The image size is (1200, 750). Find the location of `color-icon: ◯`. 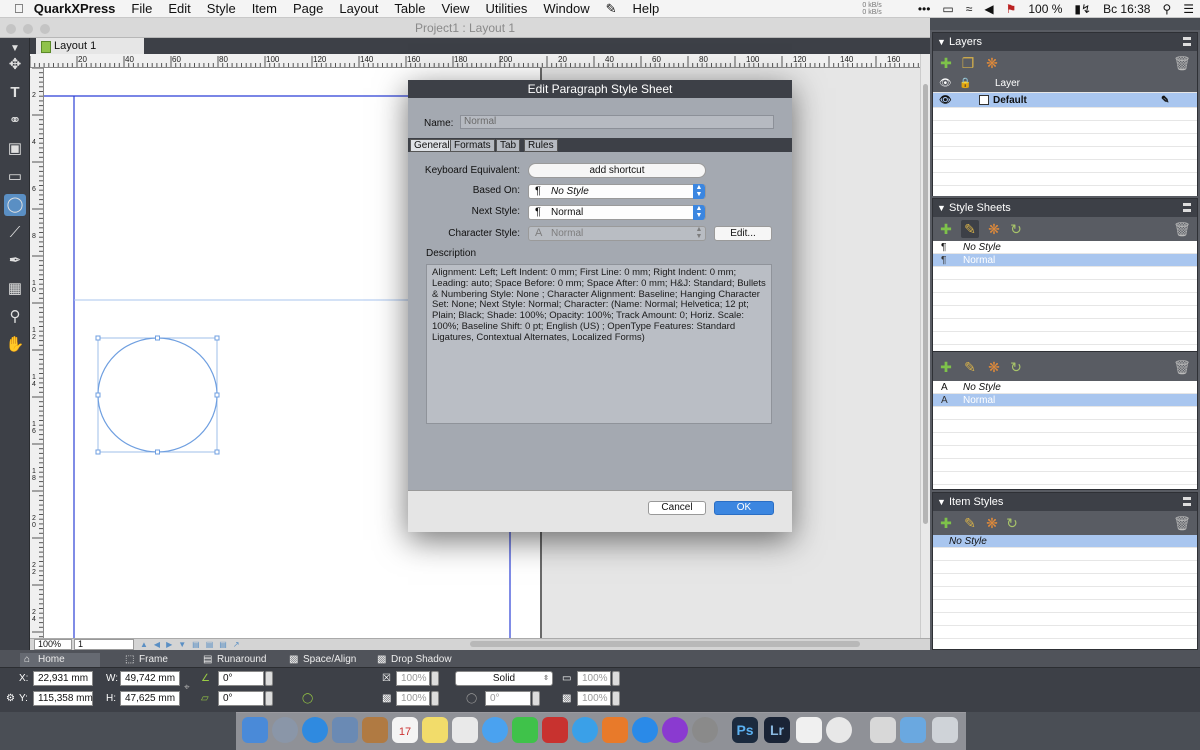

color-icon: ◯ is located at coordinates (307, 698).